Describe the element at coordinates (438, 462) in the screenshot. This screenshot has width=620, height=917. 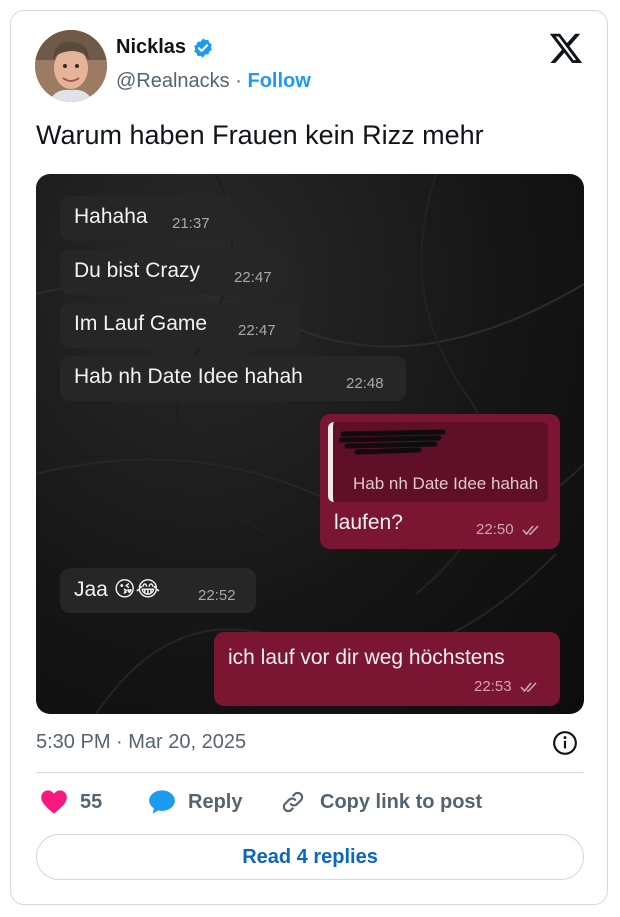
I see `quoted-message: Hab nh Date Idee hahah` at that location.